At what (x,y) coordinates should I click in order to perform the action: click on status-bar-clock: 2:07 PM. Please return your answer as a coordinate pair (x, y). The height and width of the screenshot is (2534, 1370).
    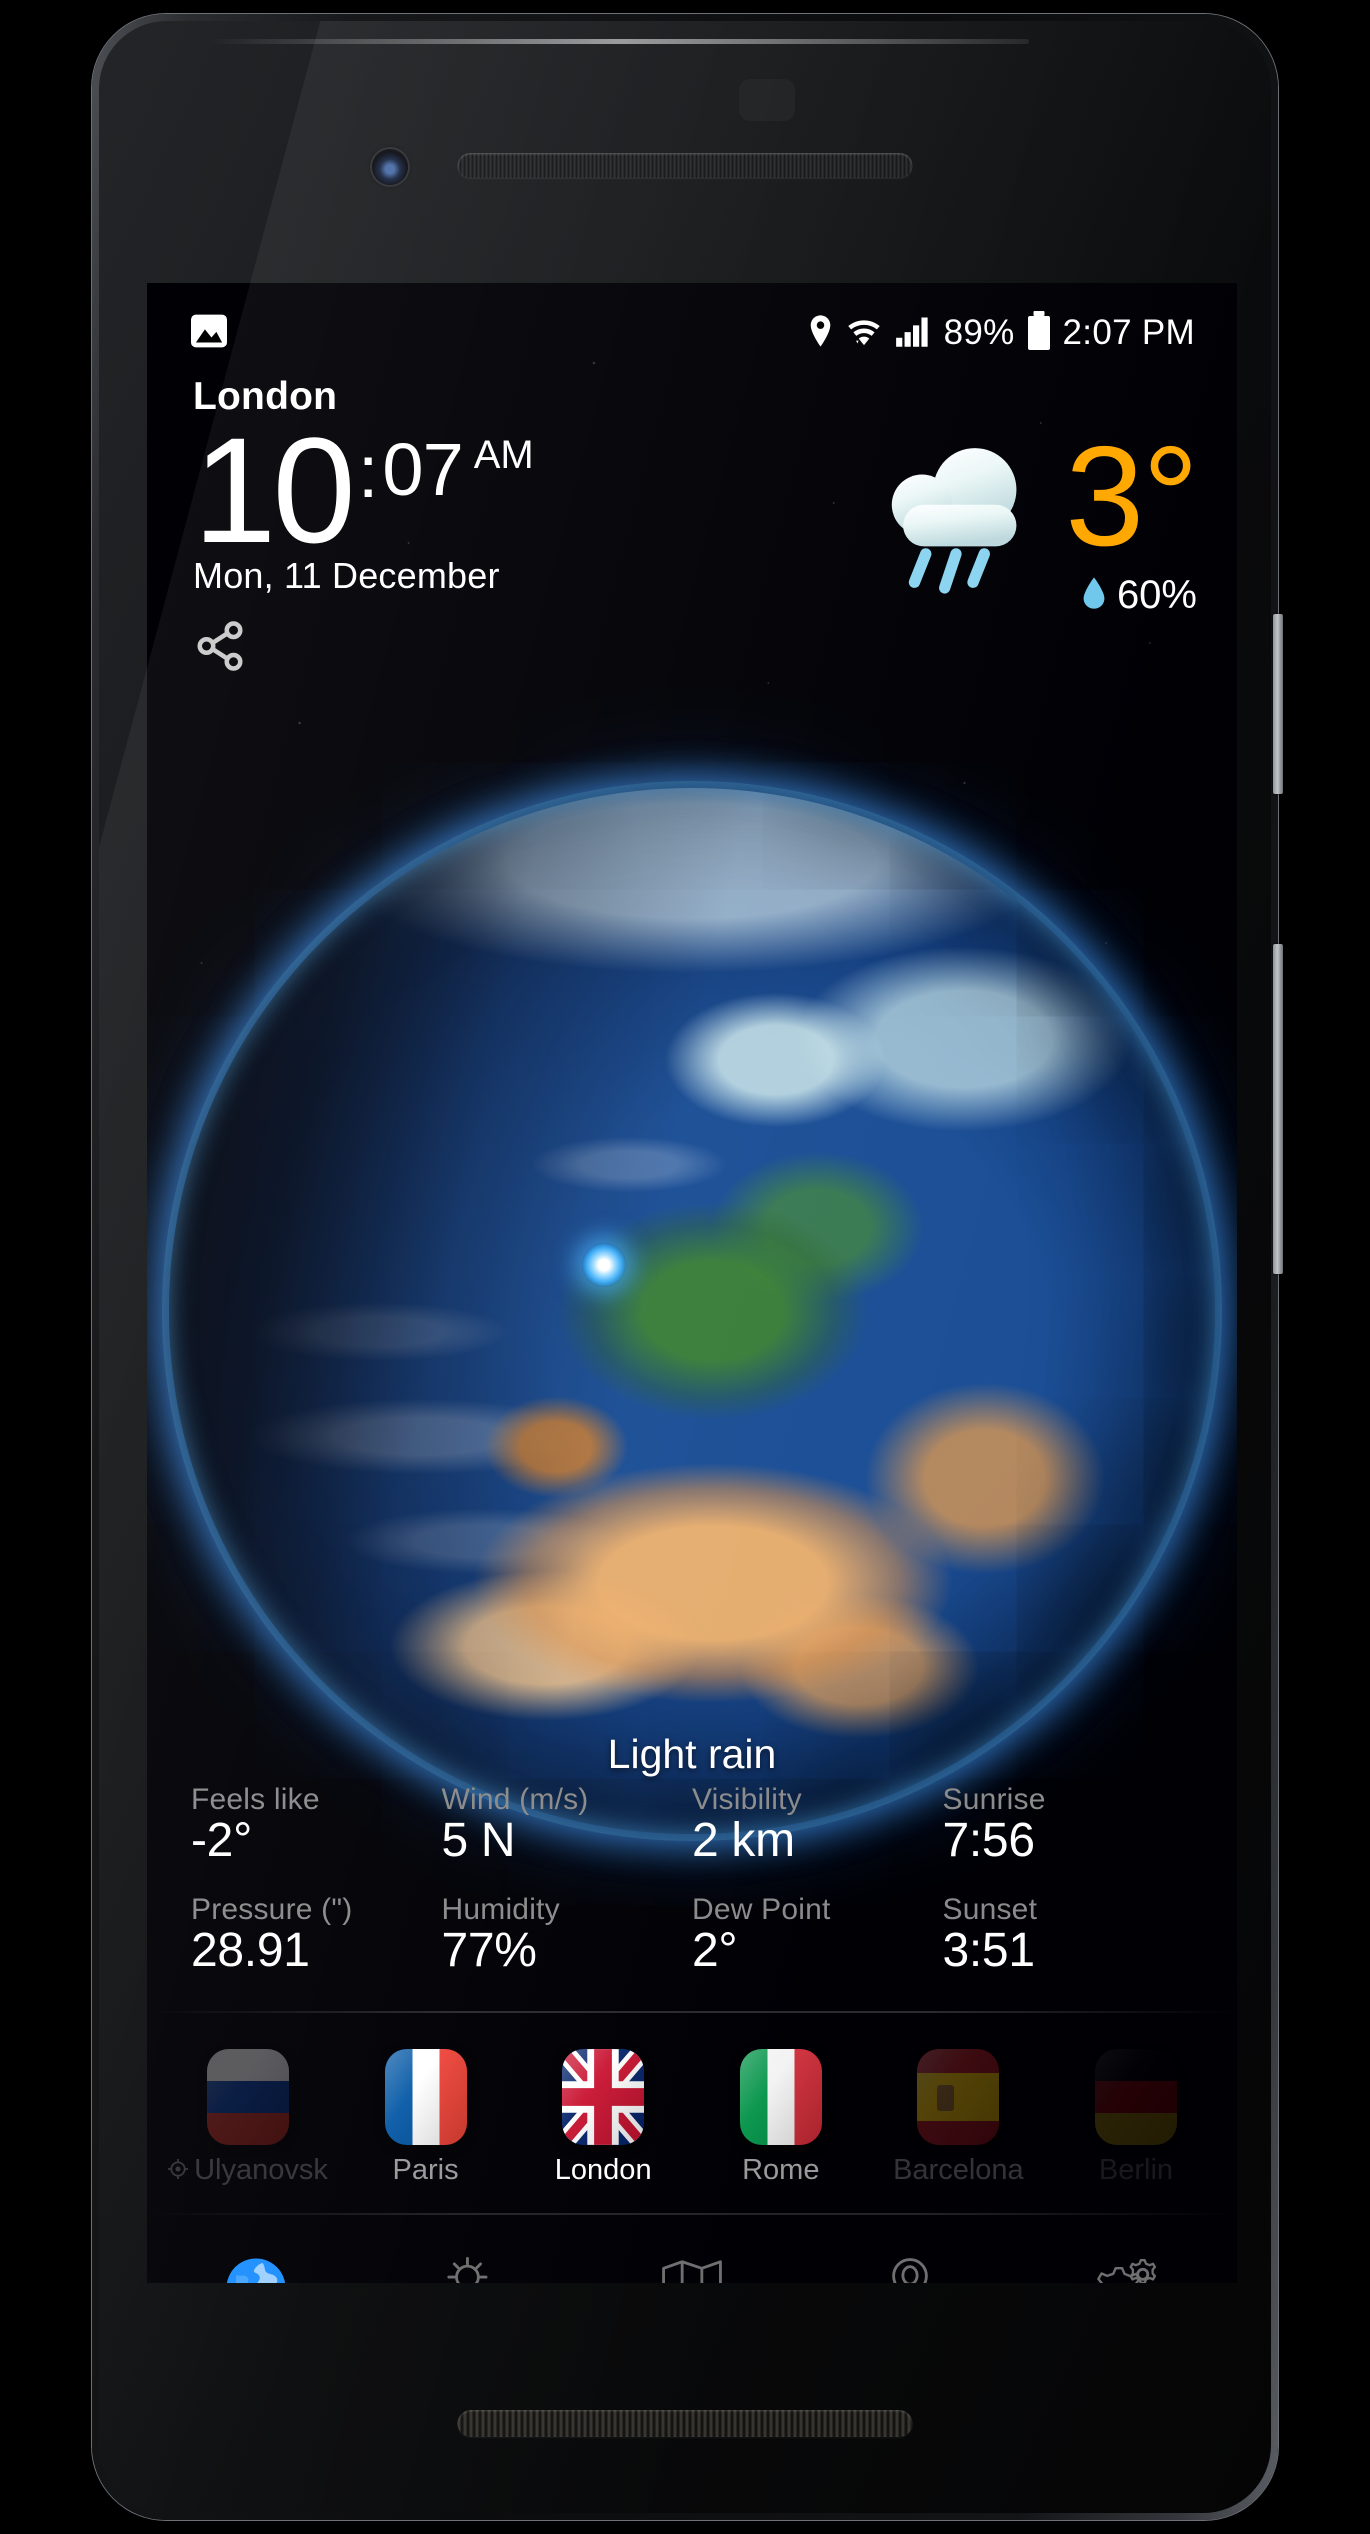
    Looking at the image, I should click on (1128, 332).